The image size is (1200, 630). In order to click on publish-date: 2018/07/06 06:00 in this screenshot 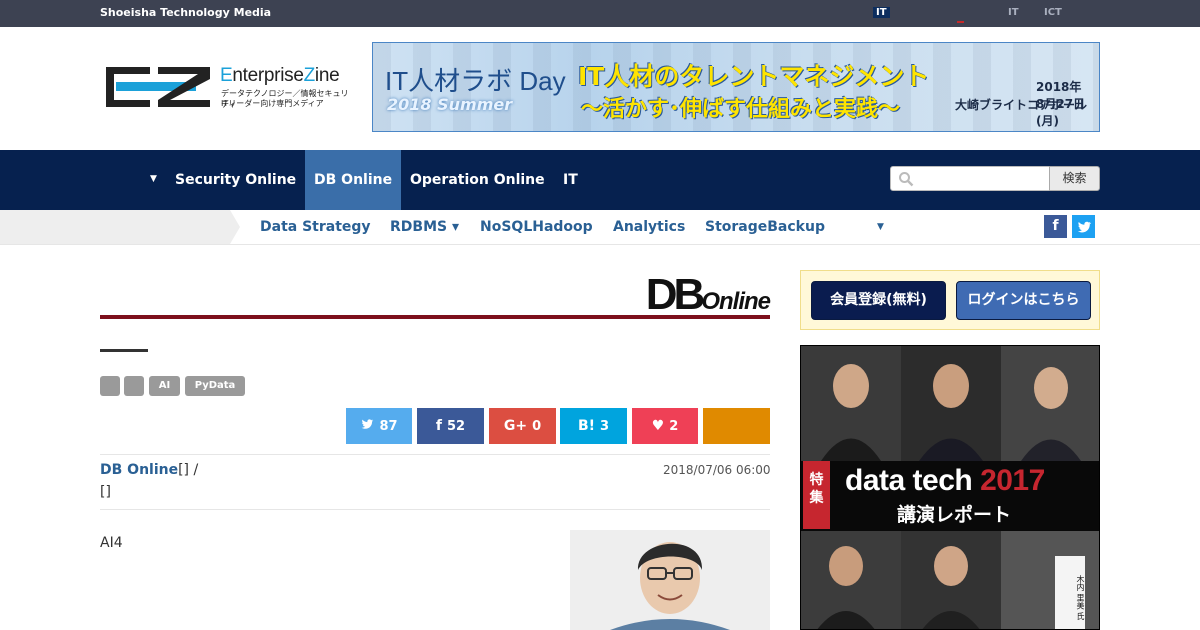, I will do `click(717, 470)`.